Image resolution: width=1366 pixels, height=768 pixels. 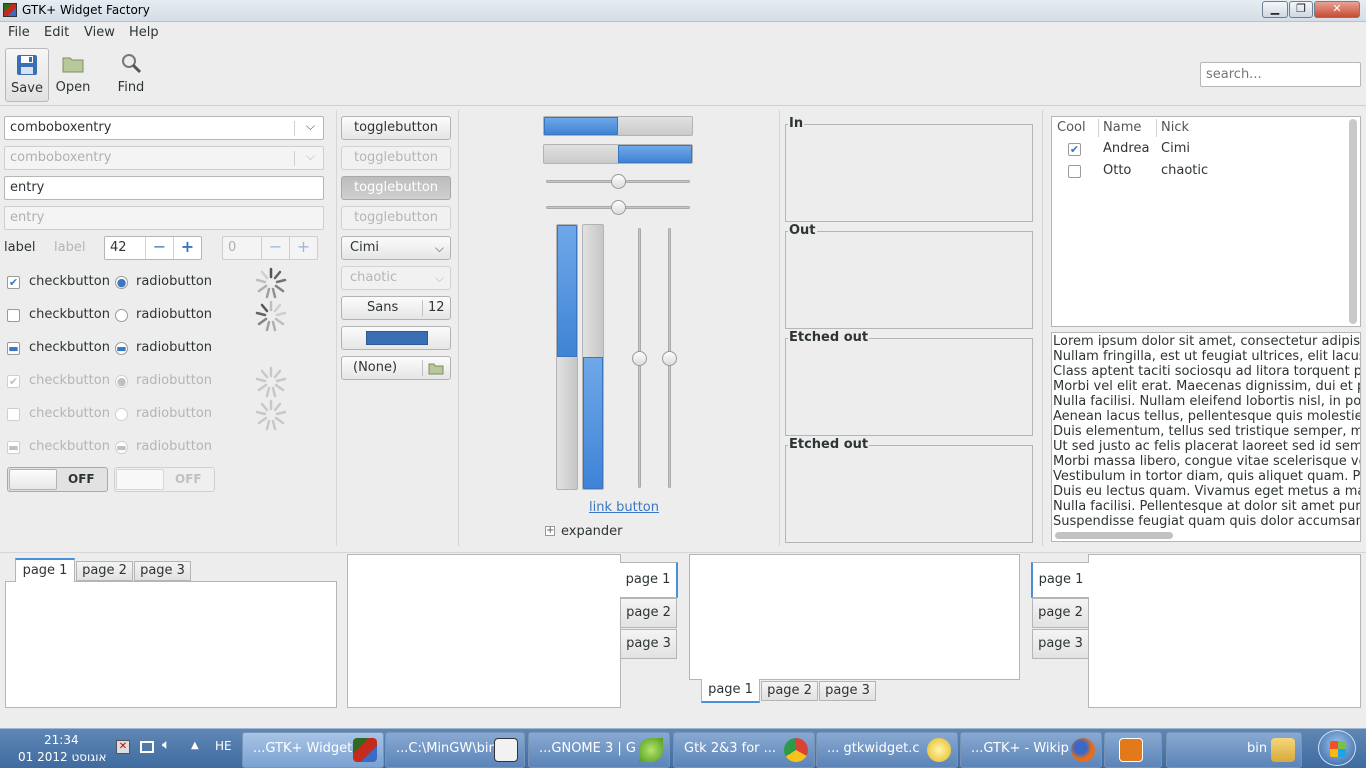 What do you see at coordinates (1301, 9) in the screenshot?
I see `maximize-button: ❐` at bounding box center [1301, 9].